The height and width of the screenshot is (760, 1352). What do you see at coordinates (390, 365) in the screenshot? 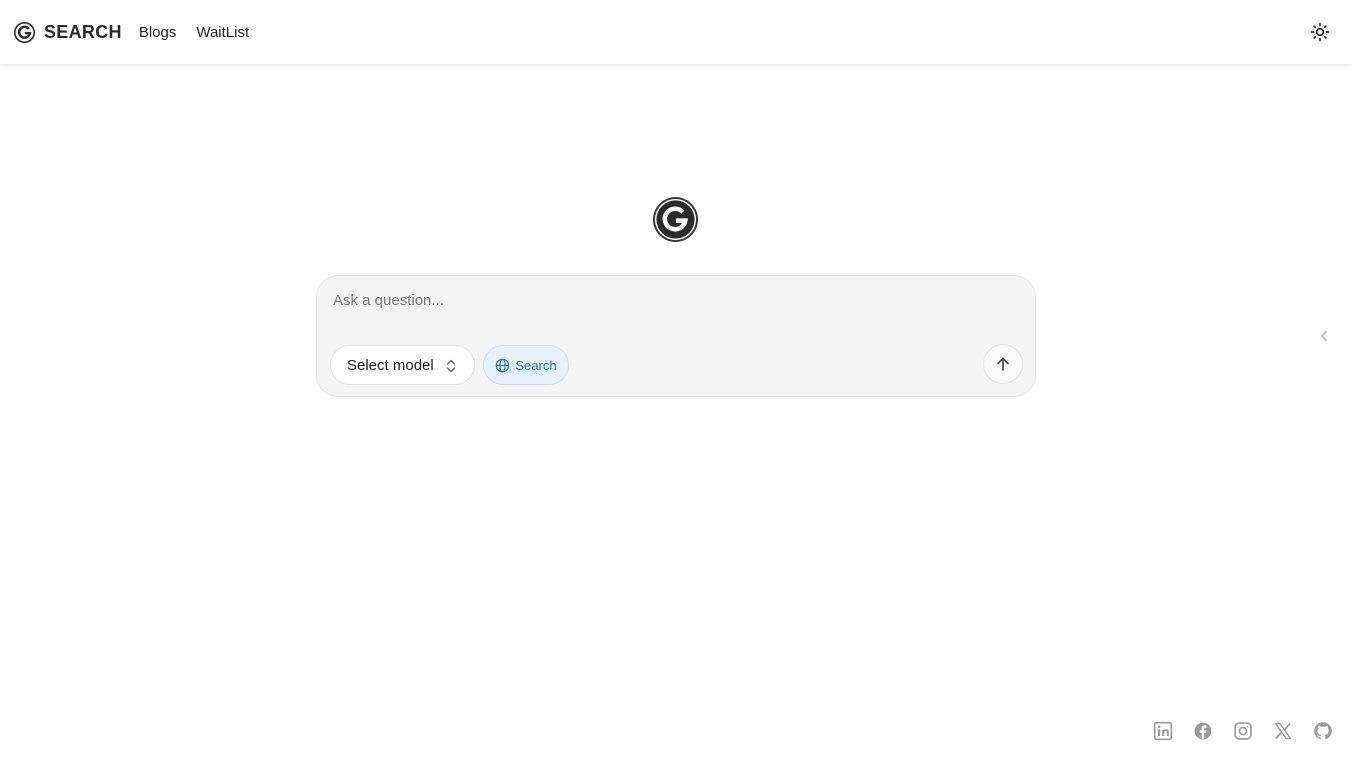
I see `model-select-label: Select model` at bounding box center [390, 365].